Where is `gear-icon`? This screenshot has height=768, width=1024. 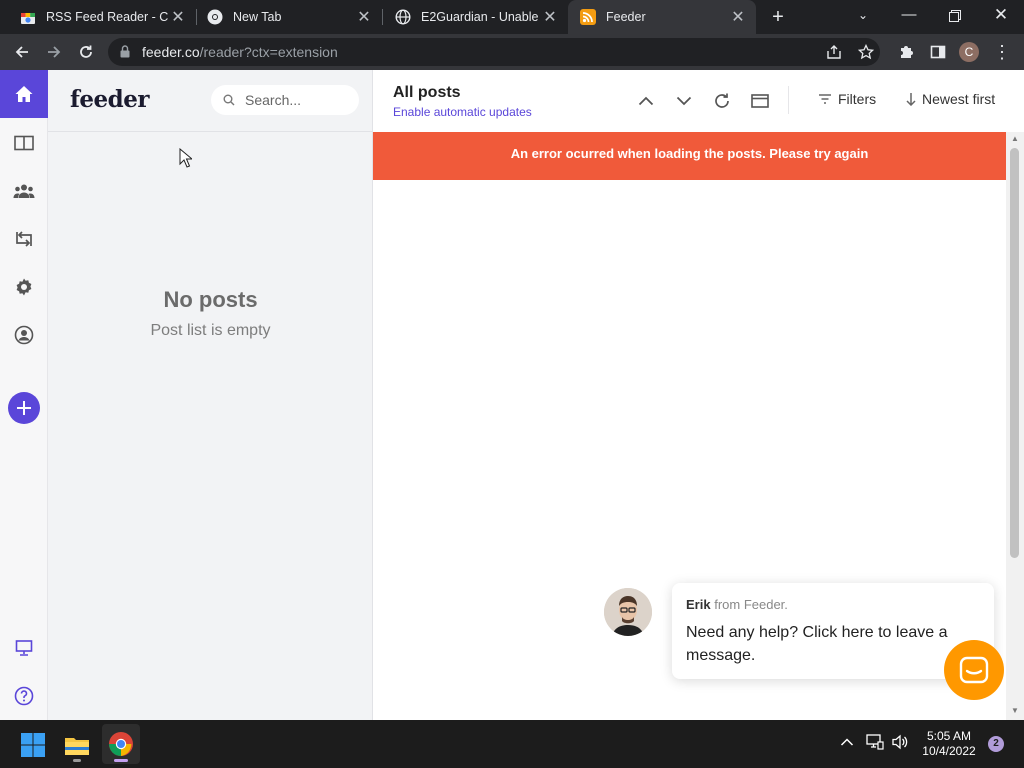 gear-icon is located at coordinates (24, 287).